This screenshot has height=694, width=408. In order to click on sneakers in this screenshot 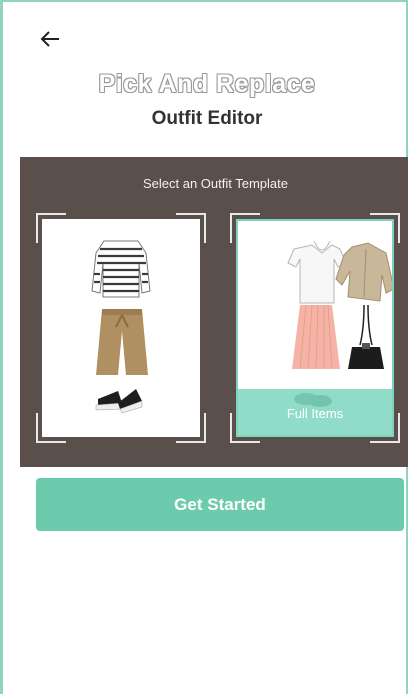, I will do `click(119, 401)`.